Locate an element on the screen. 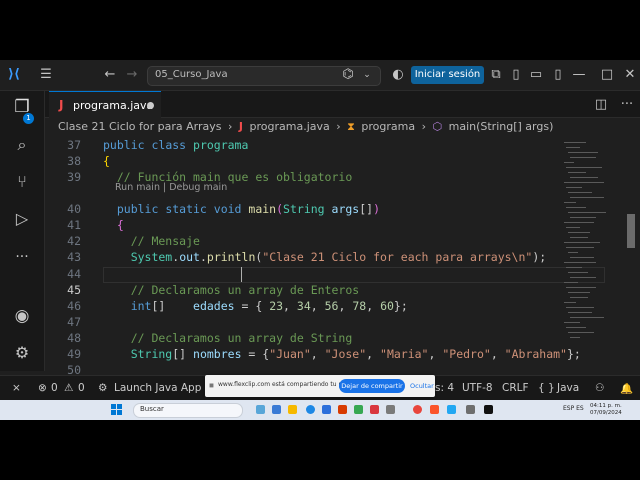  indent-setting: s: 4 is located at coordinates (444, 388).